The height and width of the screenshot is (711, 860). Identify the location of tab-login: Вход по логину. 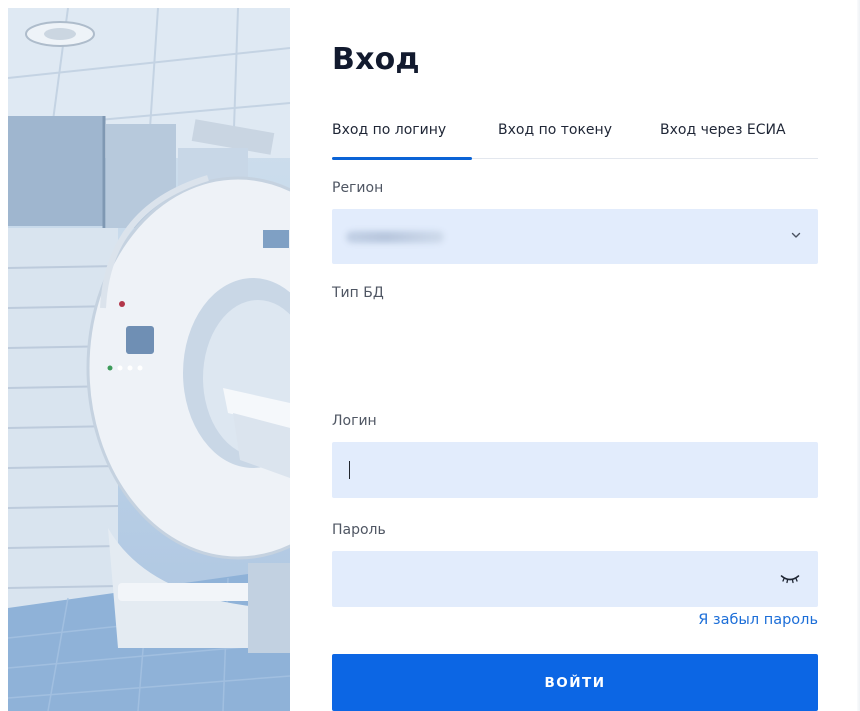
(389, 130).